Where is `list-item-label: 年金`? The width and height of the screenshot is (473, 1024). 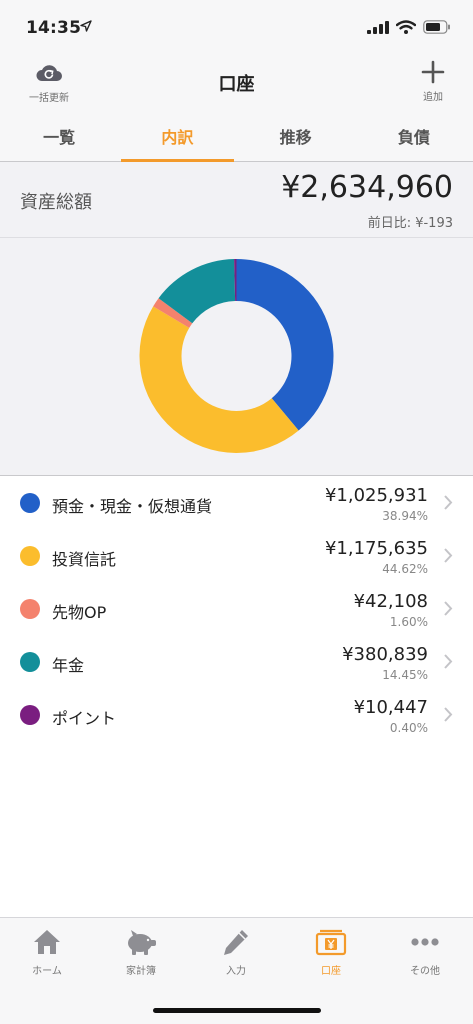 list-item-label: 年金 is located at coordinates (68, 665).